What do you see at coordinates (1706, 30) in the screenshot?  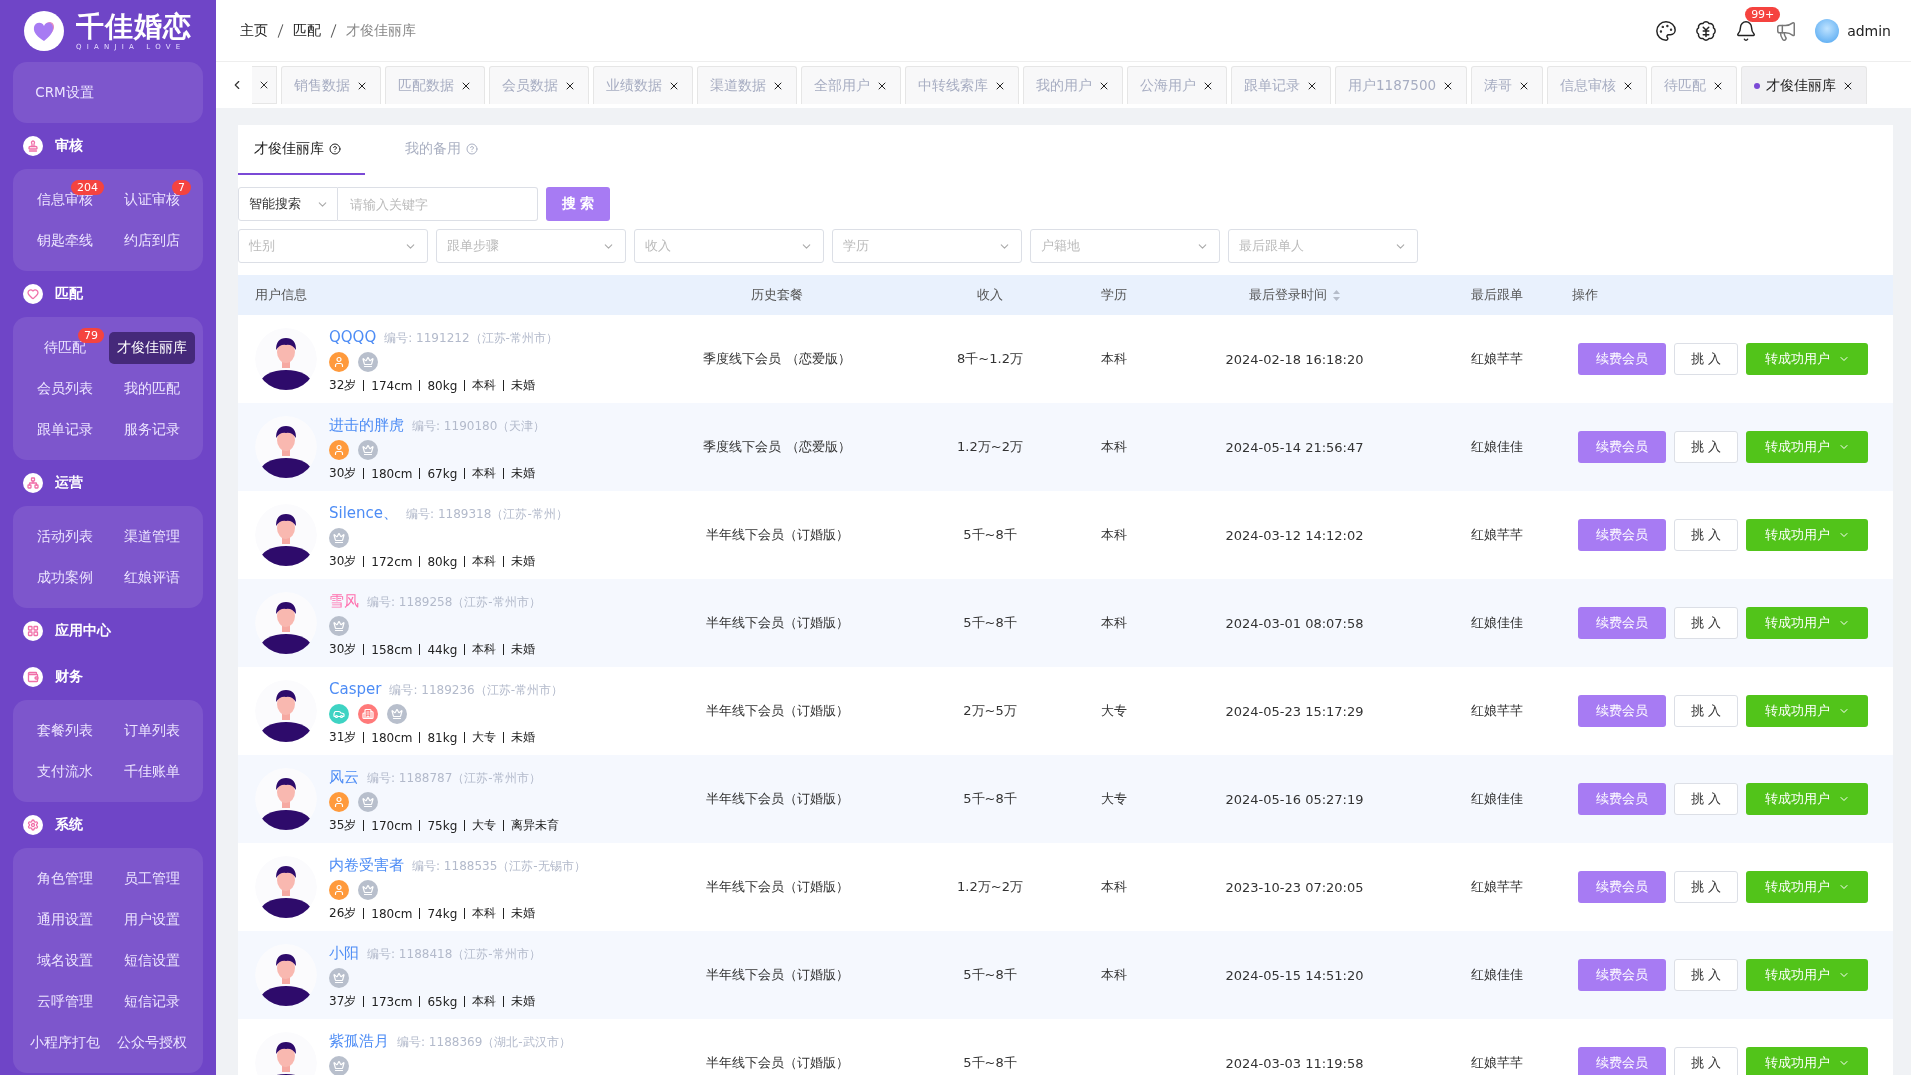 I see `yen-icon` at bounding box center [1706, 30].